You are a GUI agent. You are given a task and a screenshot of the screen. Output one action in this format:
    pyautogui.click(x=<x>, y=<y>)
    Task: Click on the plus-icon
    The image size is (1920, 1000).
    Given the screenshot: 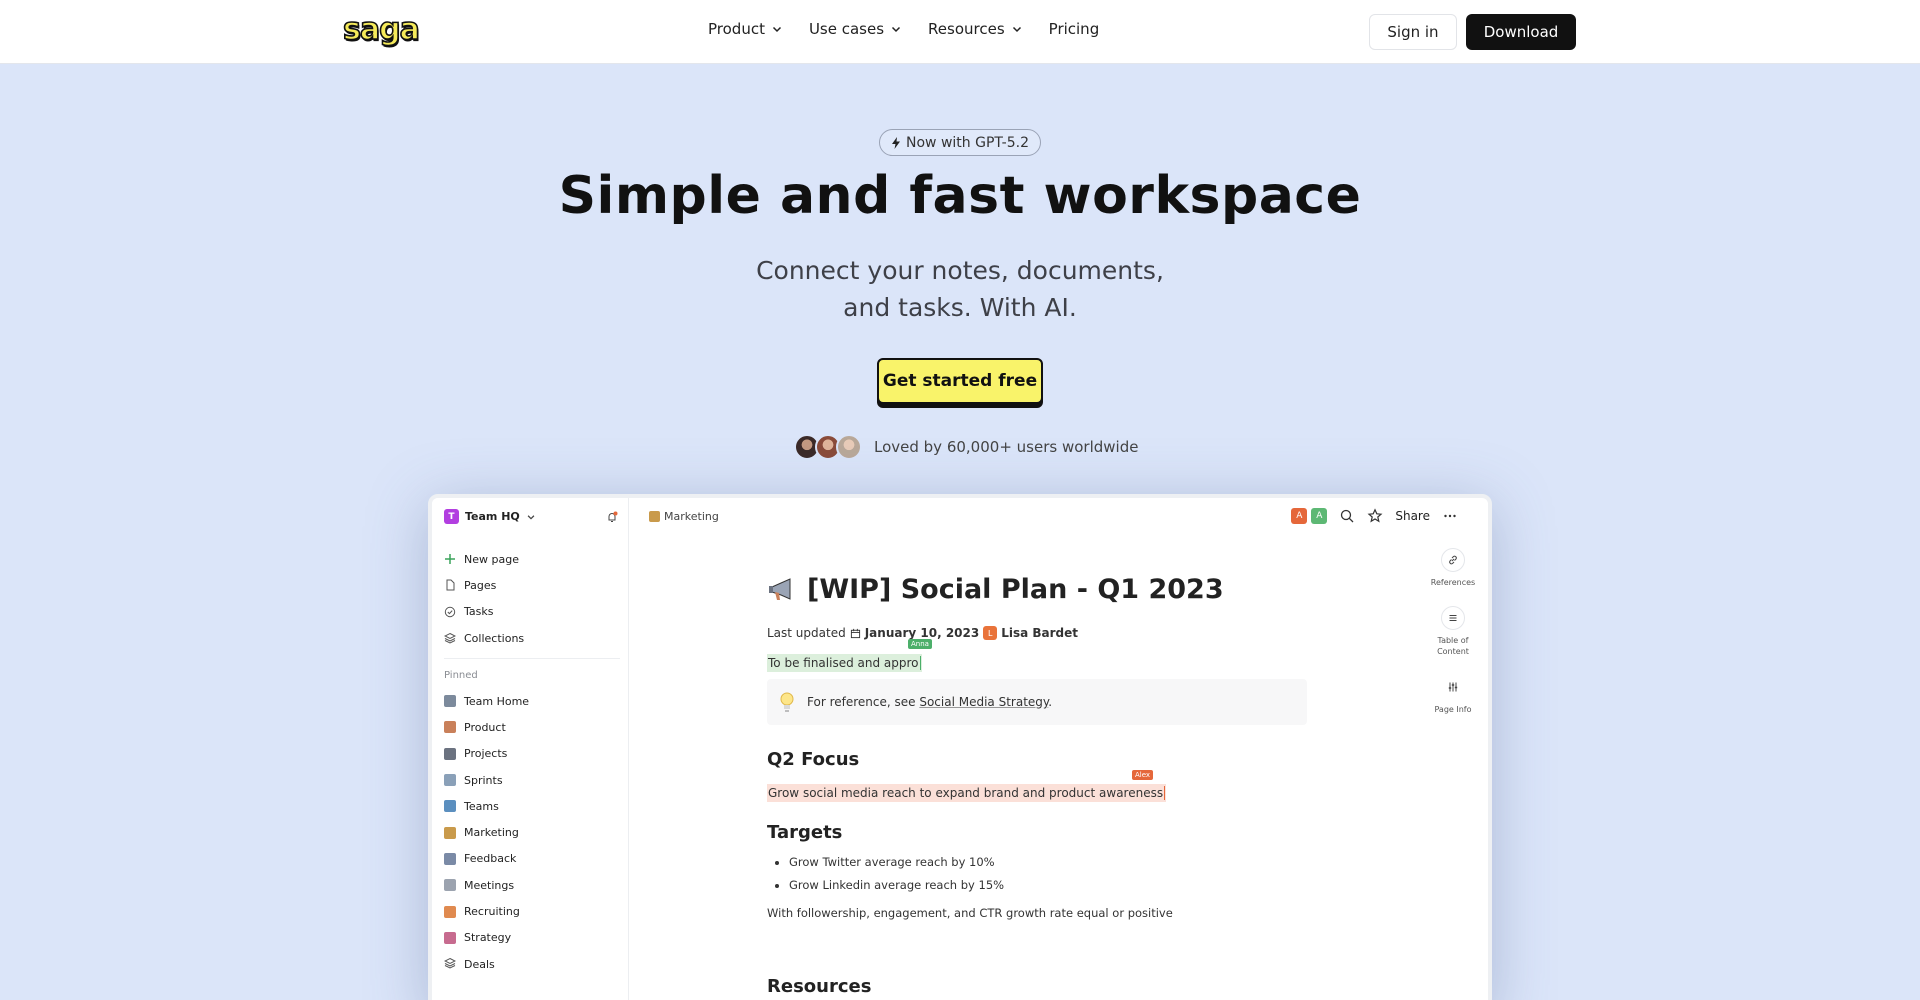 What is the action you would take?
    pyautogui.click(x=450, y=559)
    